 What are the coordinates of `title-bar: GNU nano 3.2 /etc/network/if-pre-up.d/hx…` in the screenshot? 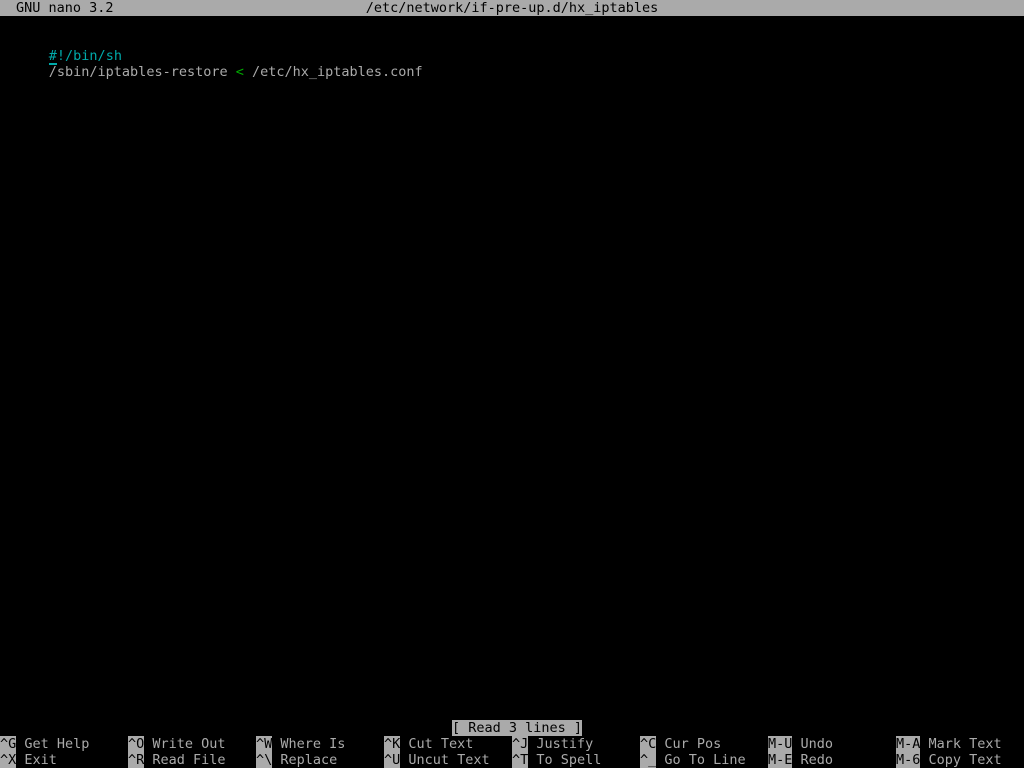 It's located at (512, 8).